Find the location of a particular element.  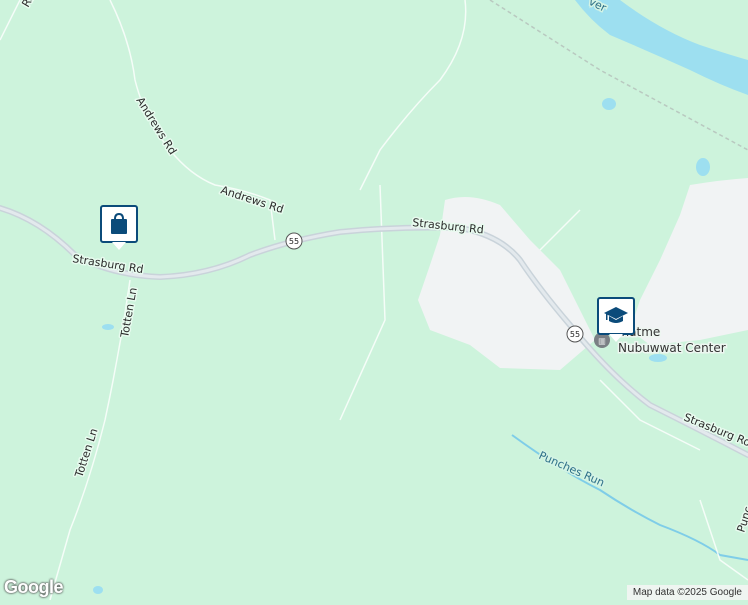

route-55-shield-west: 55 is located at coordinates (294, 241).